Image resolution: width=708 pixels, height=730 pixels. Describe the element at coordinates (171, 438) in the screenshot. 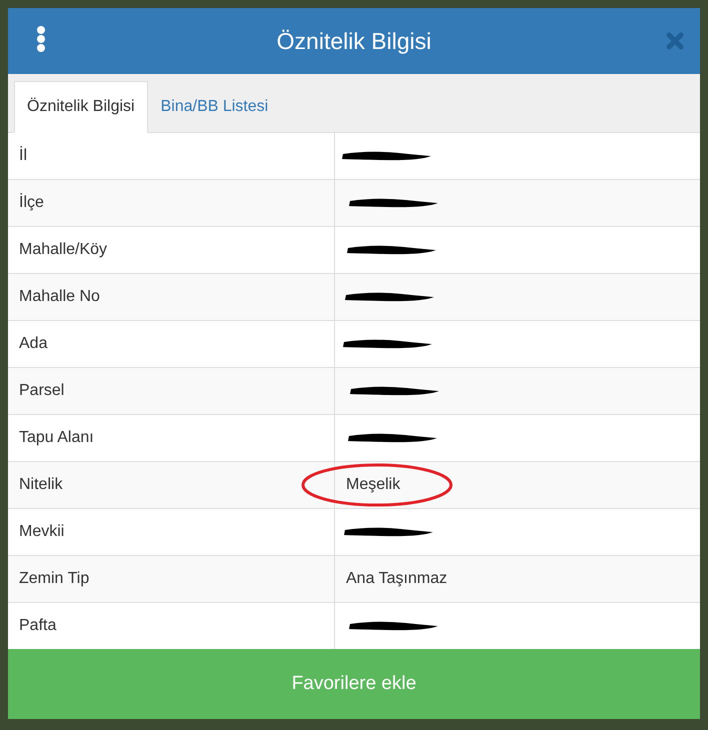

I see `field-label: Tapu Alanı` at that location.